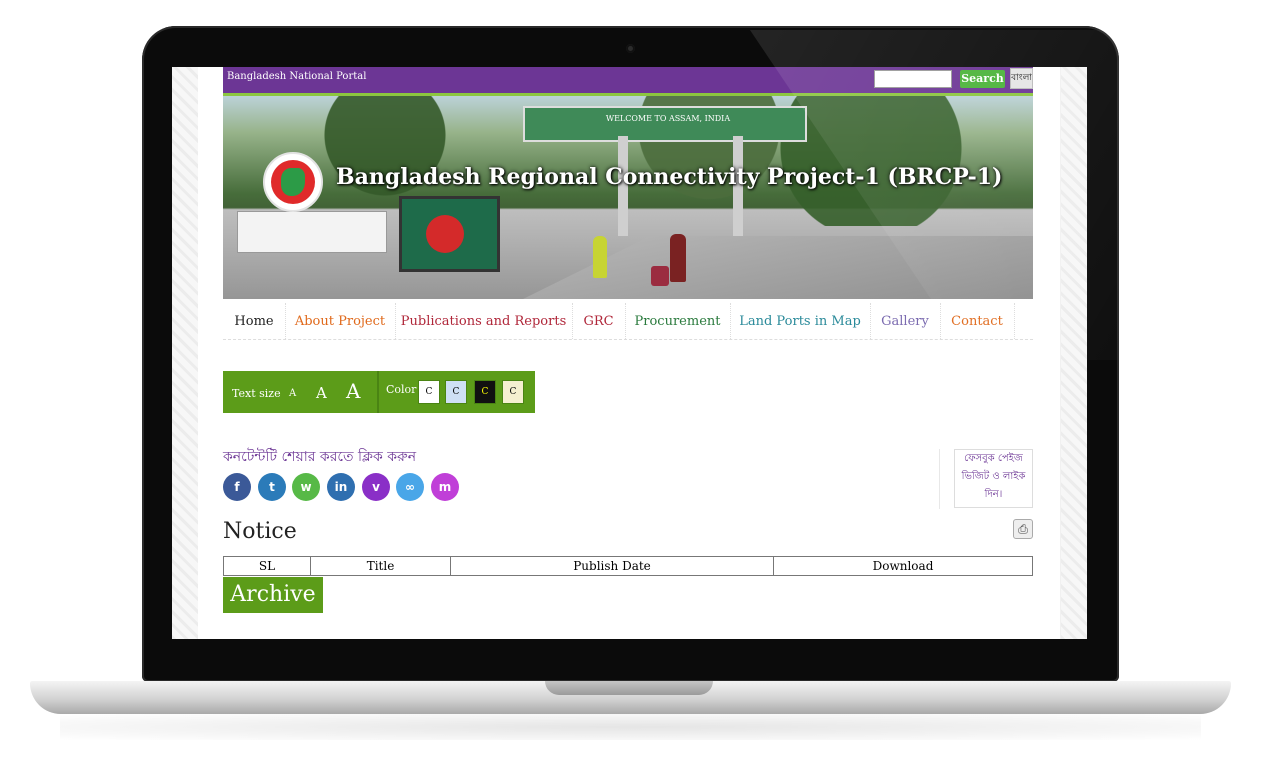 The image size is (1261, 757). Describe the element at coordinates (665, 124) in the screenshot. I see `banner-gate` at that location.